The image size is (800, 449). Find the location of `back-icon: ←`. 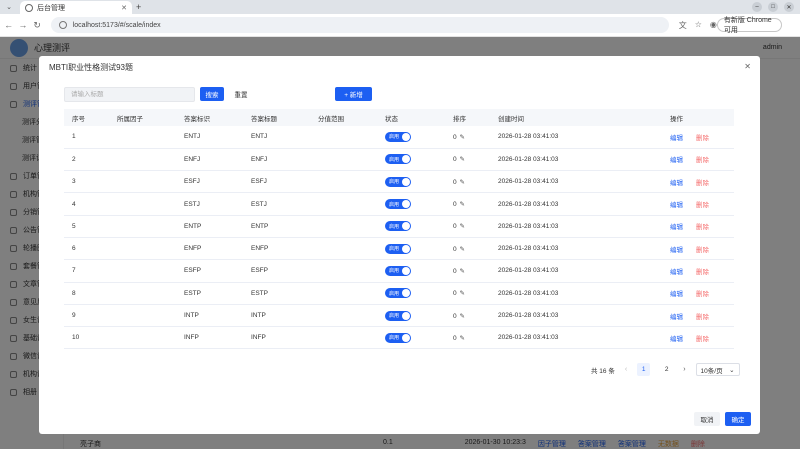

back-icon: ← is located at coordinates (8, 25).